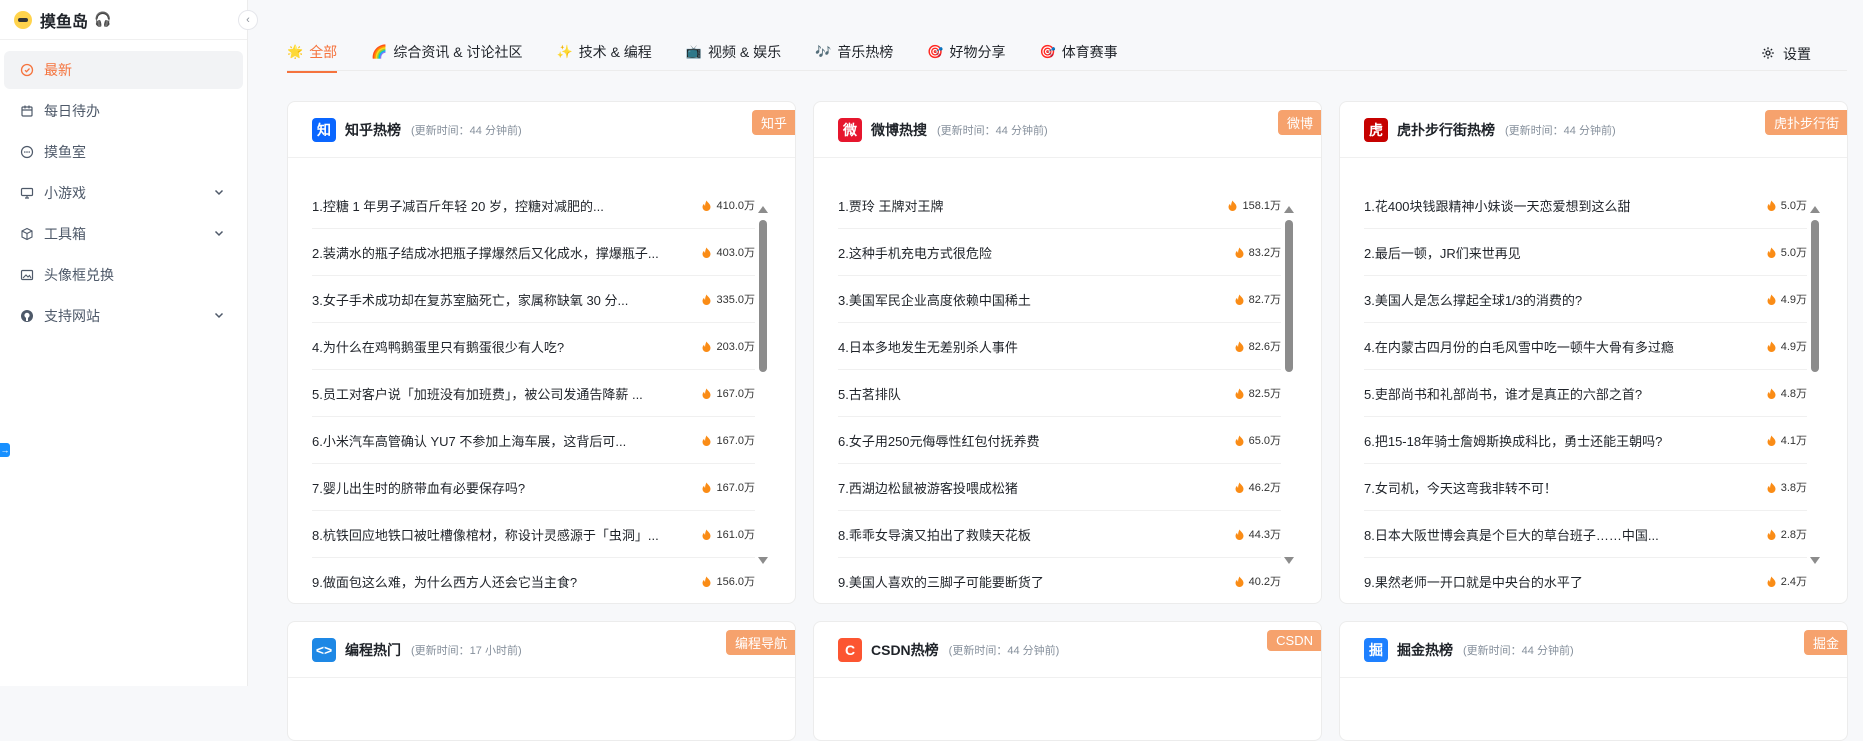  I want to click on source-ribbon: 微博, so click(1299, 122).